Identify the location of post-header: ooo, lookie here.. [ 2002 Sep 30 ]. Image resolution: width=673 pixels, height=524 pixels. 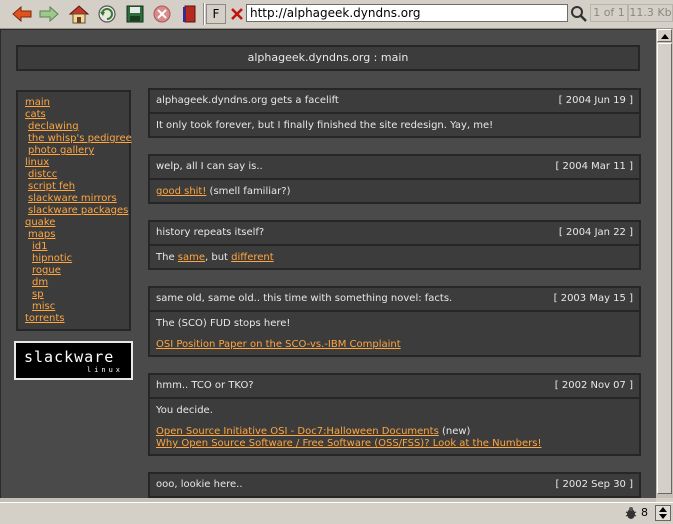
(394, 485).